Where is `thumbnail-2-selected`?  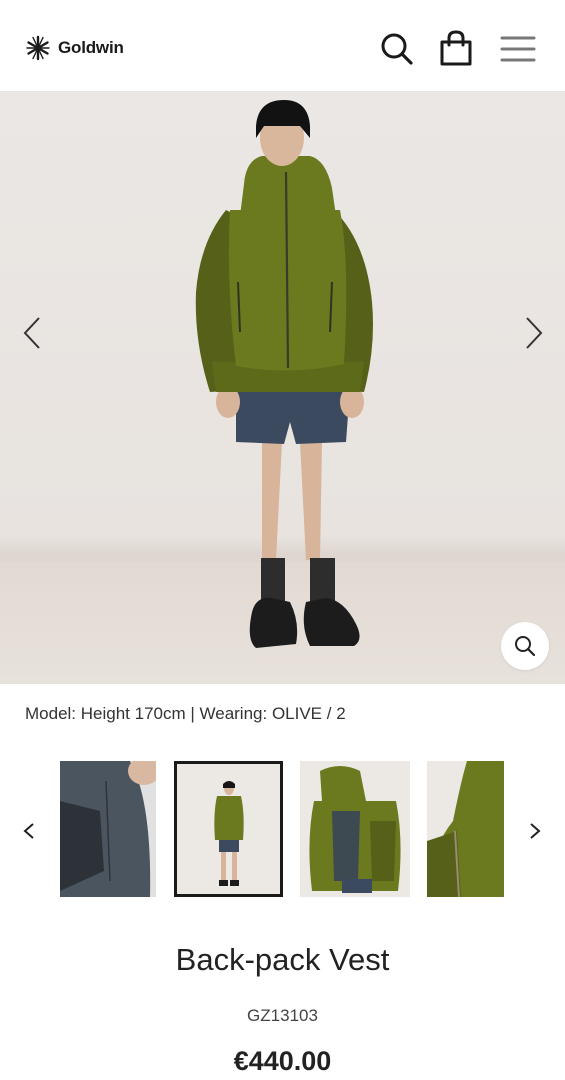
thumbnail-2-selected is located at coordinates (228, 829).